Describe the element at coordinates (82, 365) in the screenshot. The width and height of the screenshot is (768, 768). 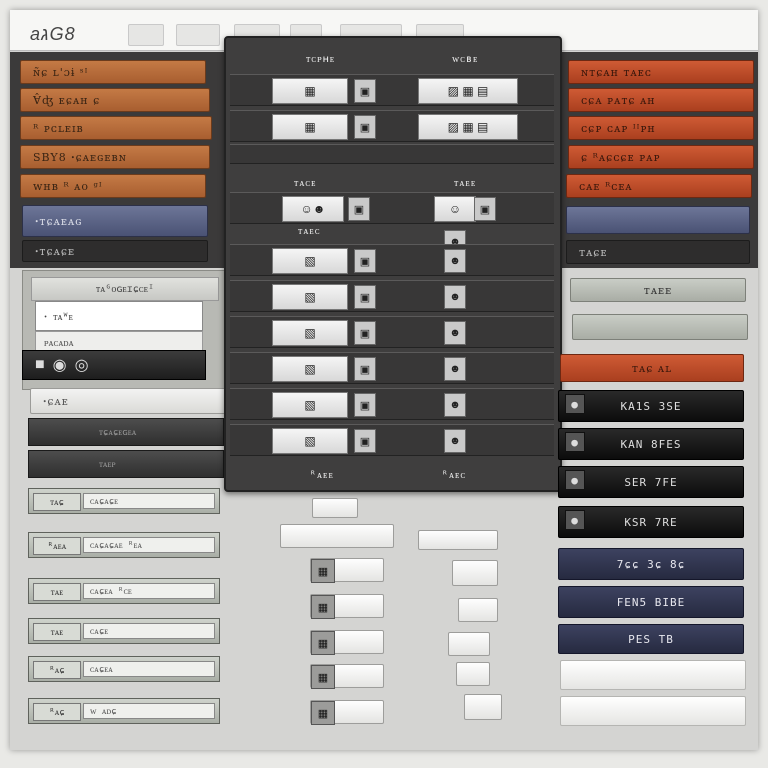
I see `target-icon: ◎` at that location.